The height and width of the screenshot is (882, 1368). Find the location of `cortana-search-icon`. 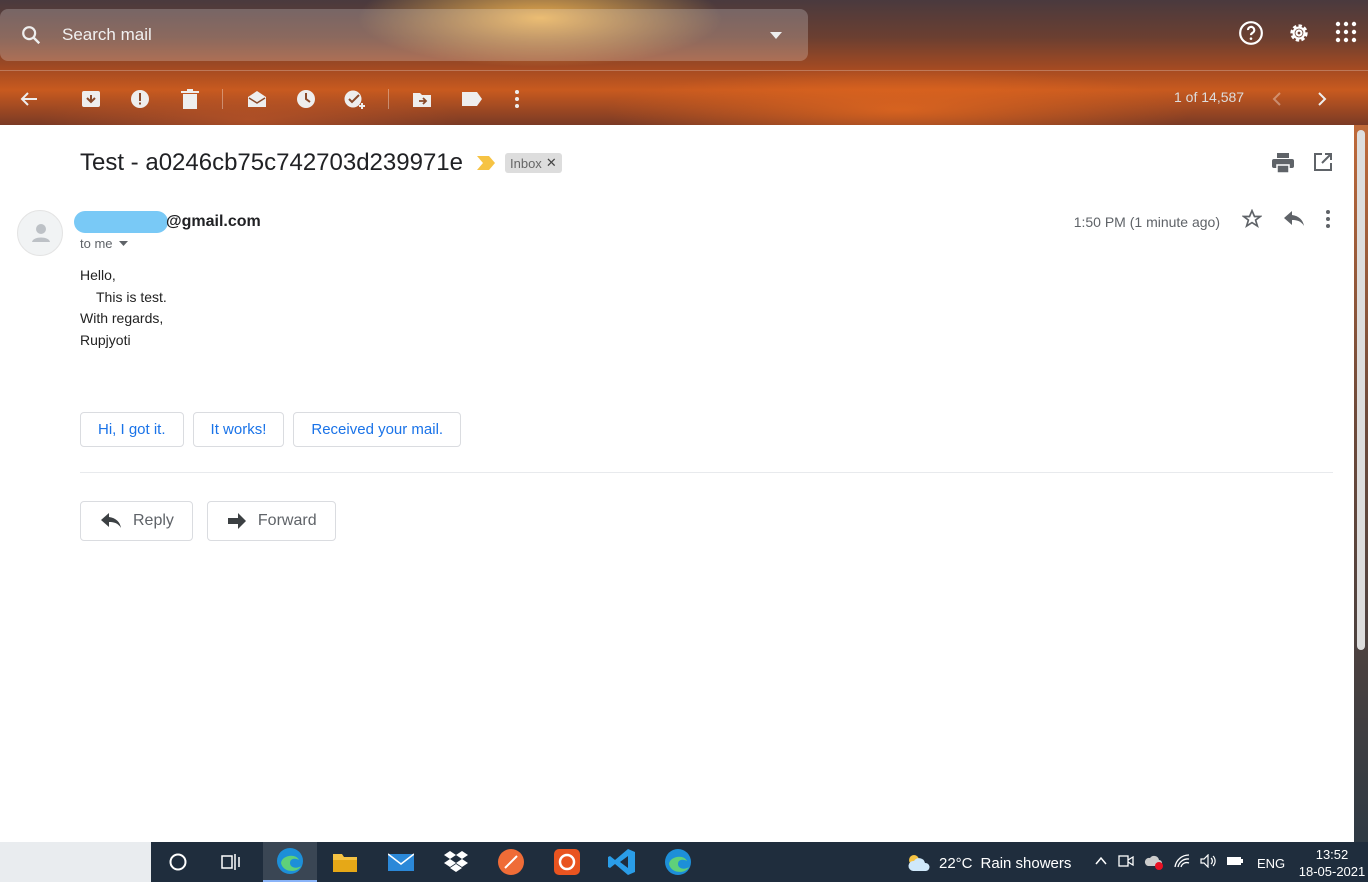

cortana-search-icon is located at coordinates (178, 862).